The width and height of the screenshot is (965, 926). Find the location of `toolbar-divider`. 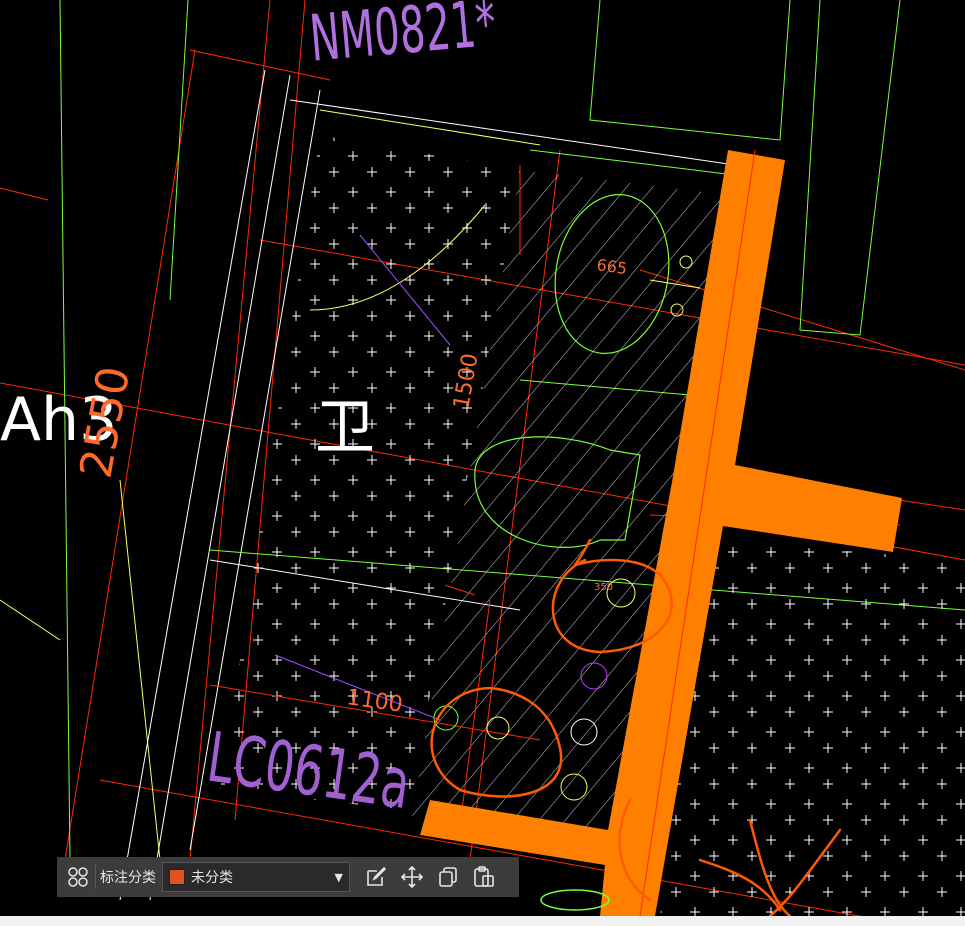

toolbar-divider is located at coordinates (95, 877).